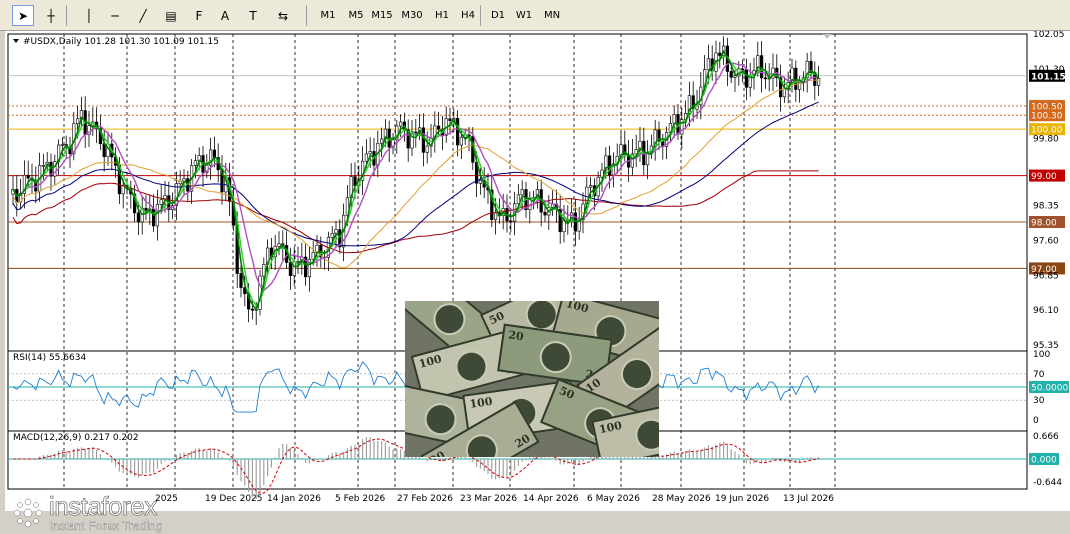 The image size is (1070, 534). What do you see at coordinates (488, 499) in the screenshot?
I see `date-axis-label: 23 Mar 2026` at bounding box center [488, 499].